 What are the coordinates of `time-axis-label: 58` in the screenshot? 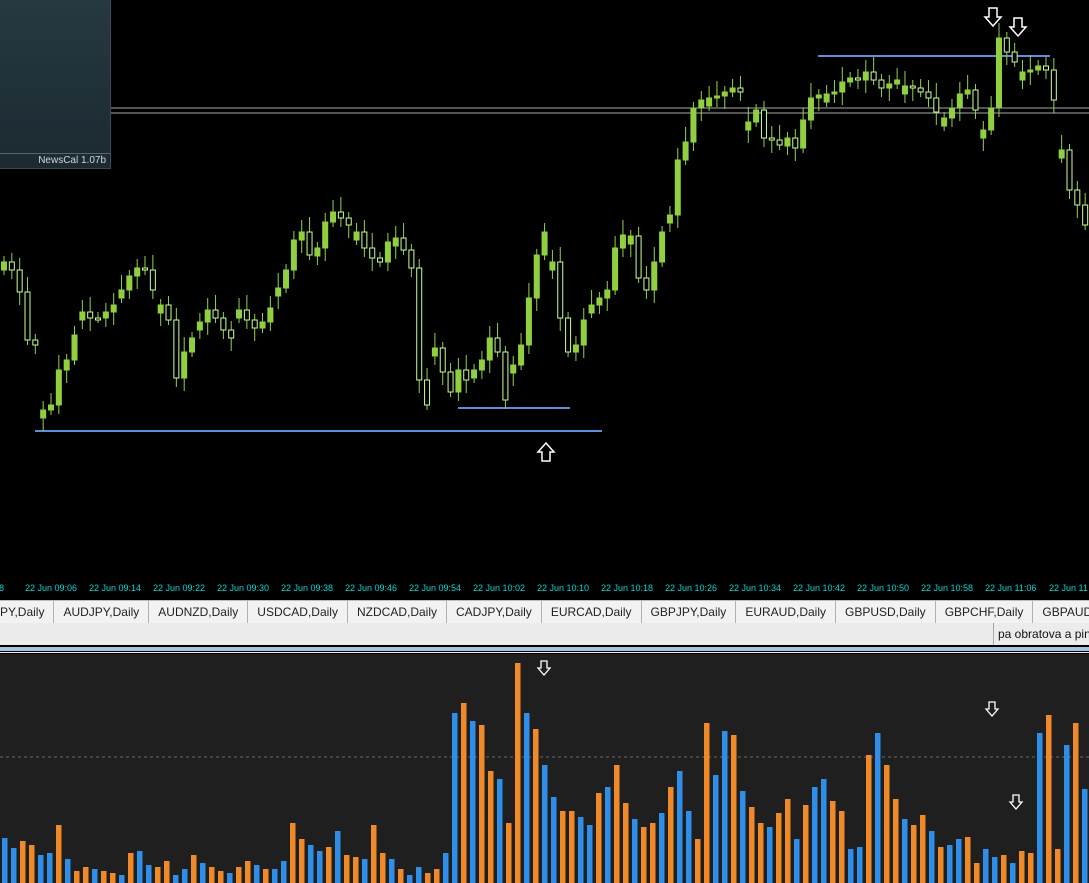 It's located at (2, 588).